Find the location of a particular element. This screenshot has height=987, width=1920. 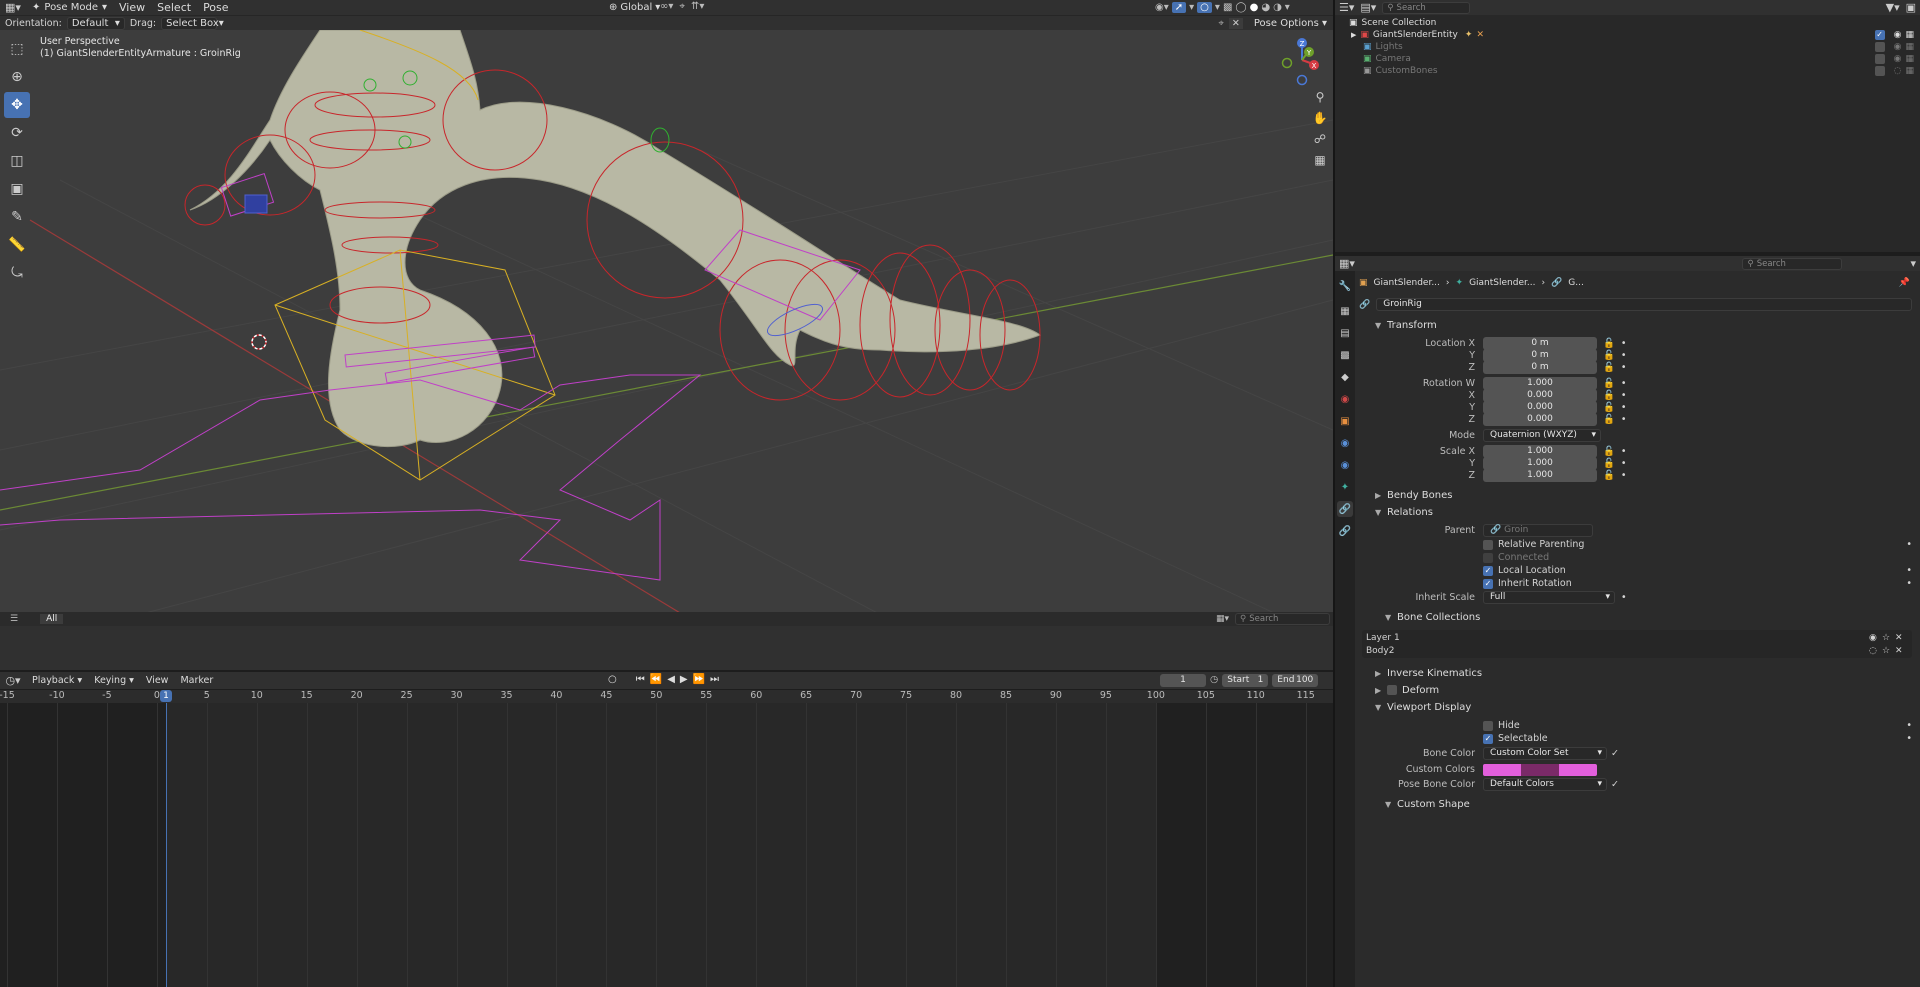

orientation-dropdown: Default ▾ is located at coordinates (95, 23).